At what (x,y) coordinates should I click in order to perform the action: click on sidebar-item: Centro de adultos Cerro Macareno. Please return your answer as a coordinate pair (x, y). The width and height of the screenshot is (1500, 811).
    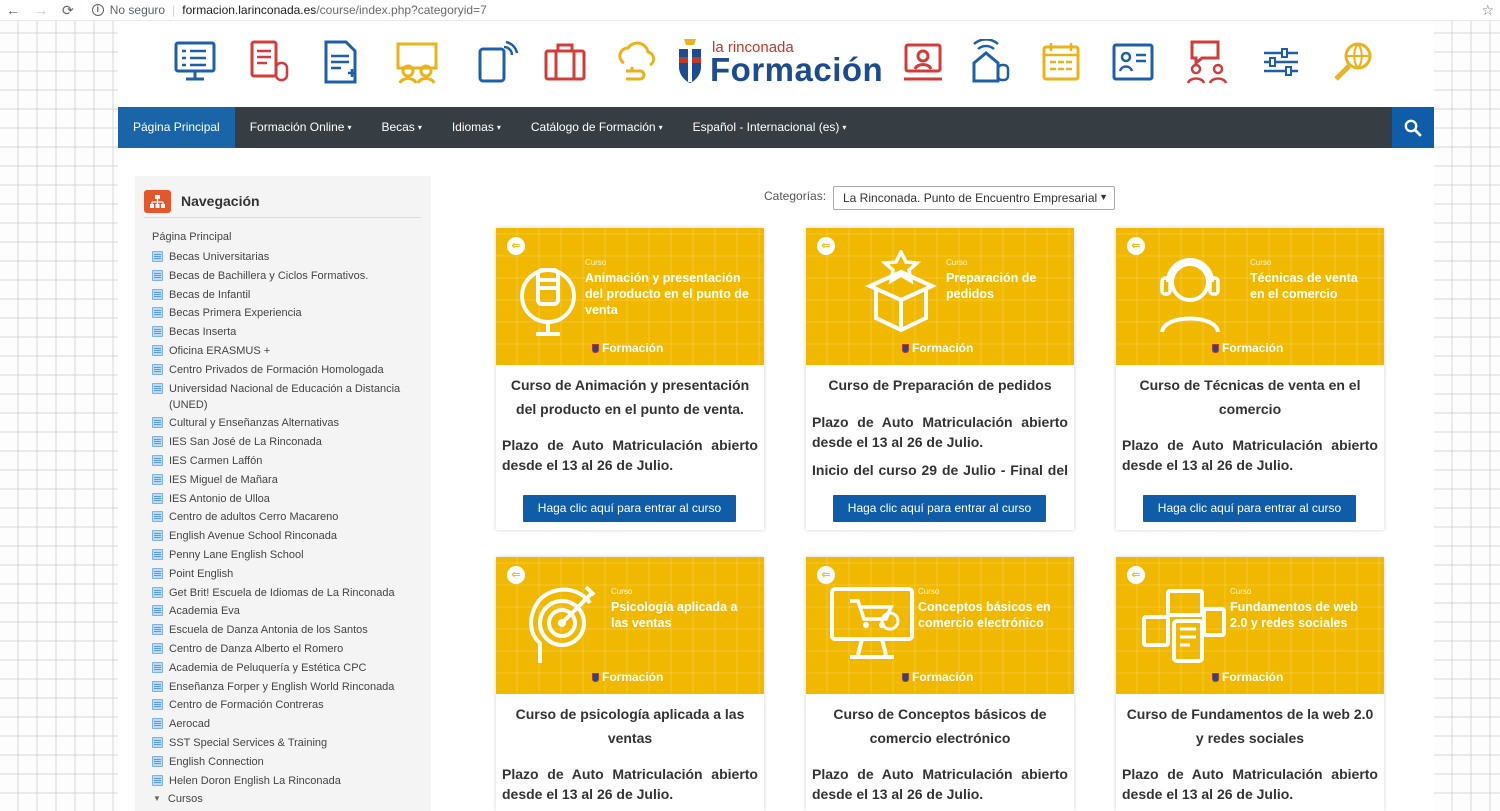
    Looking at the image, I should click on (287, 517).